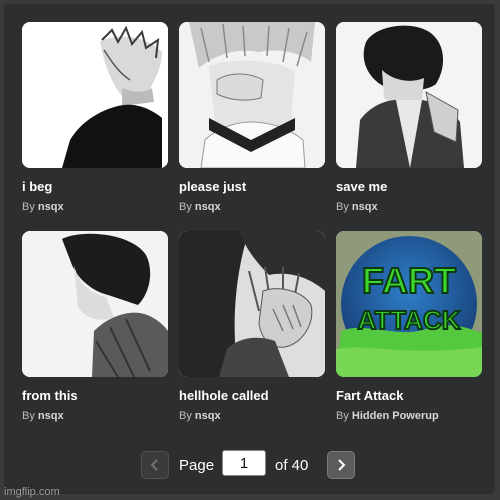  I want to click on item-card: hellhole called By nsqx, so click(252, 331).